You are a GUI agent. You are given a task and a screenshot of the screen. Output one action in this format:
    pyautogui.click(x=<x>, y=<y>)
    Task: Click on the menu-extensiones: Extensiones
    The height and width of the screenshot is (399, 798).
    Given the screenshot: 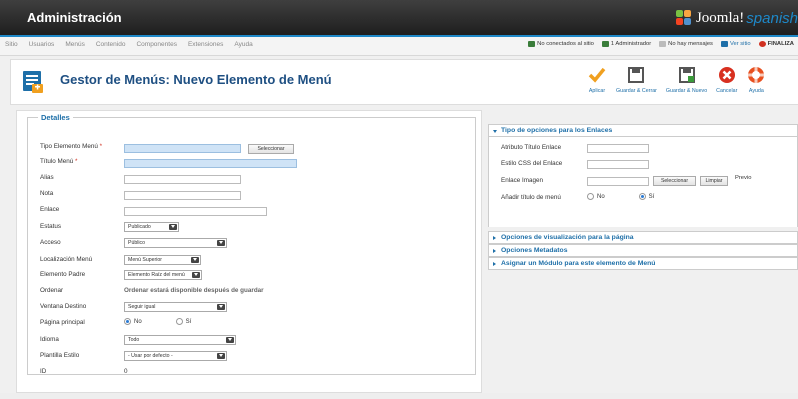 What is the action you would take?
    pyautogui.click(x=205, y=44)
    